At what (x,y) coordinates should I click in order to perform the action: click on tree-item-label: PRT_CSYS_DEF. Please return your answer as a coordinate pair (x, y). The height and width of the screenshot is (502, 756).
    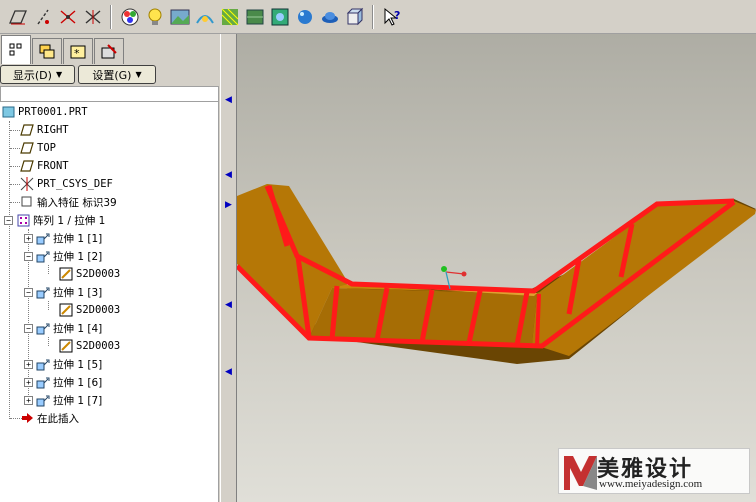
    Looking at the image, I should click on (75, 184).